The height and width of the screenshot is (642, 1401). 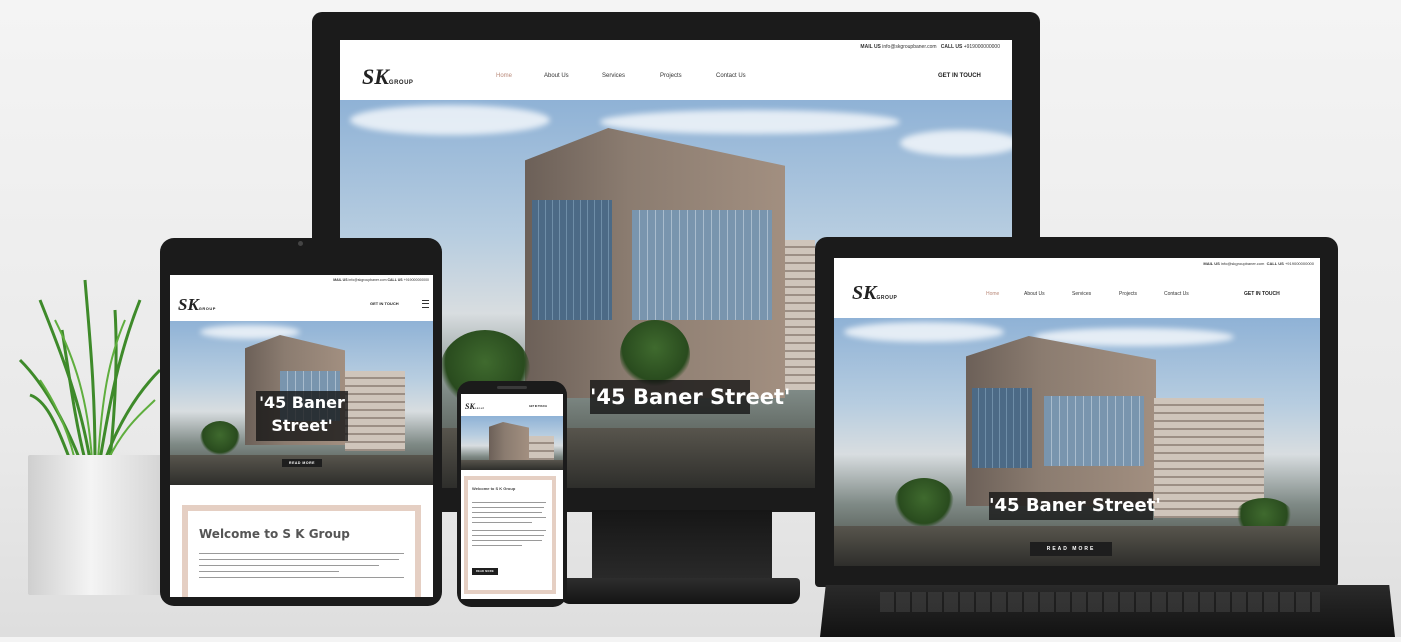 I want to click on phone-welcome-box: Welcome to S K Group READ MORE, so click(x=510, y=535).